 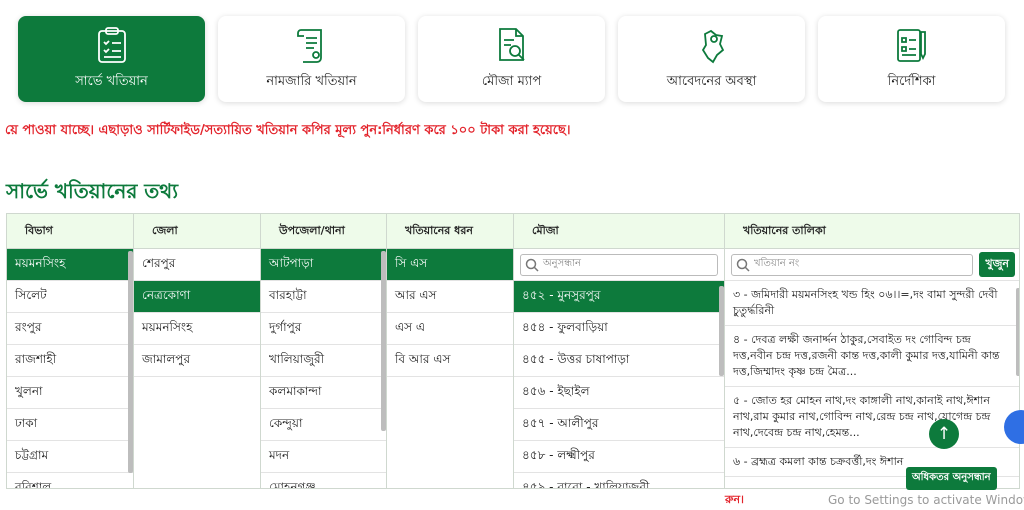 I want to click on upazila-item: মোহনগঞ্জ, so click(x=323, y=481).